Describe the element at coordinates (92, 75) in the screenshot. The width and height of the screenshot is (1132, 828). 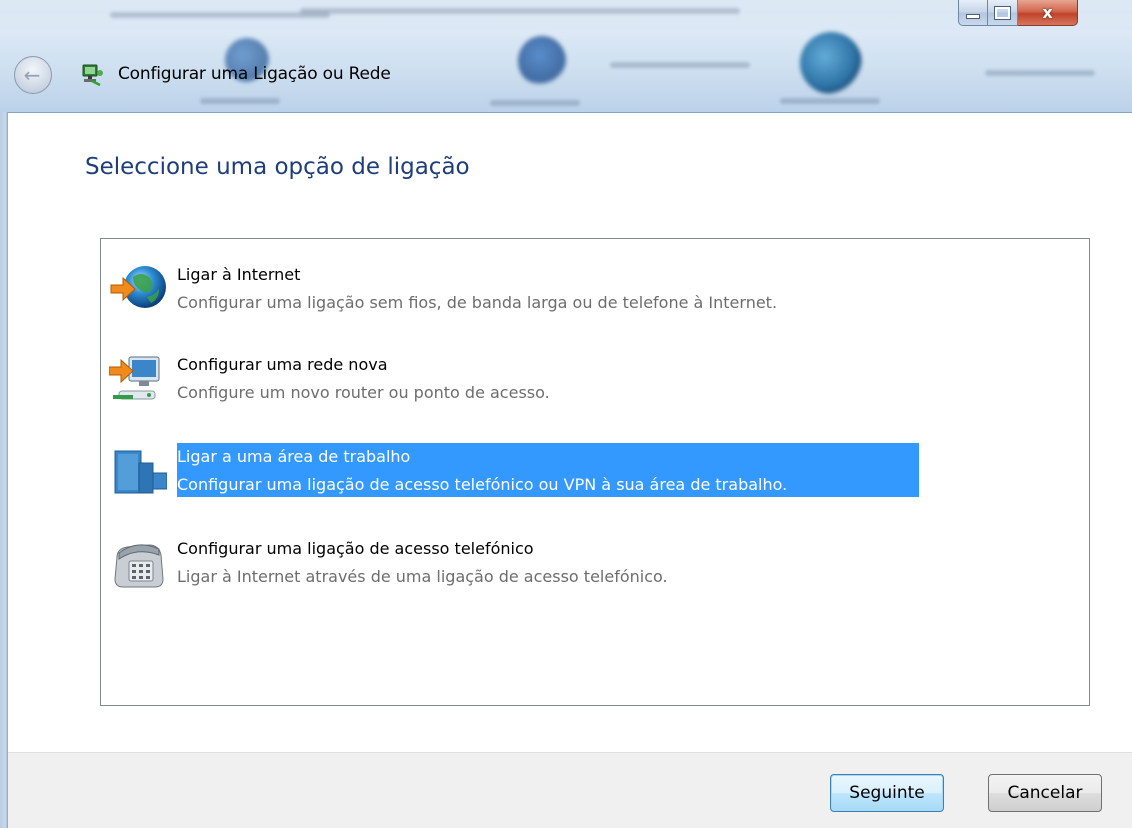
I see `network-setup-icon` at that location.